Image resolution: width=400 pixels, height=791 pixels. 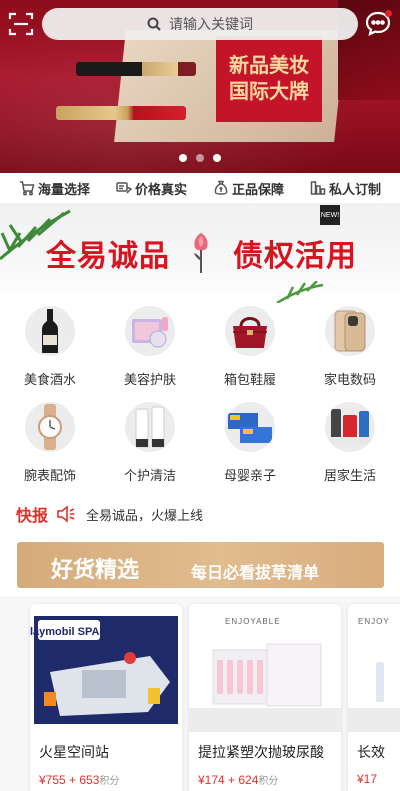 What do you see at coordinates (253, 621) in the screenshot?
I see `product-brand: ENJOYABLE` at bounding box center [253, 621].